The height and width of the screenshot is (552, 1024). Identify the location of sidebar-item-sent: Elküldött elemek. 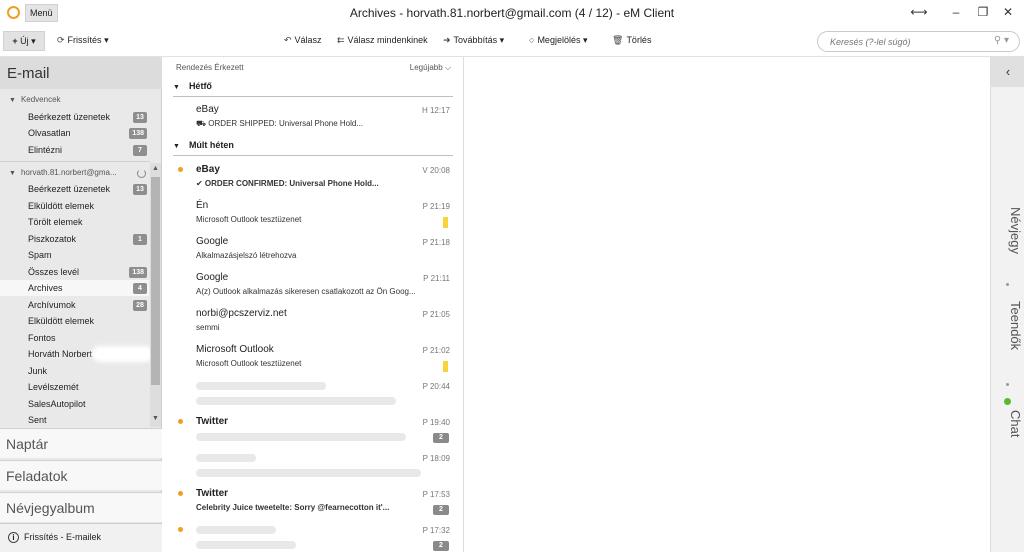
(74, 206).